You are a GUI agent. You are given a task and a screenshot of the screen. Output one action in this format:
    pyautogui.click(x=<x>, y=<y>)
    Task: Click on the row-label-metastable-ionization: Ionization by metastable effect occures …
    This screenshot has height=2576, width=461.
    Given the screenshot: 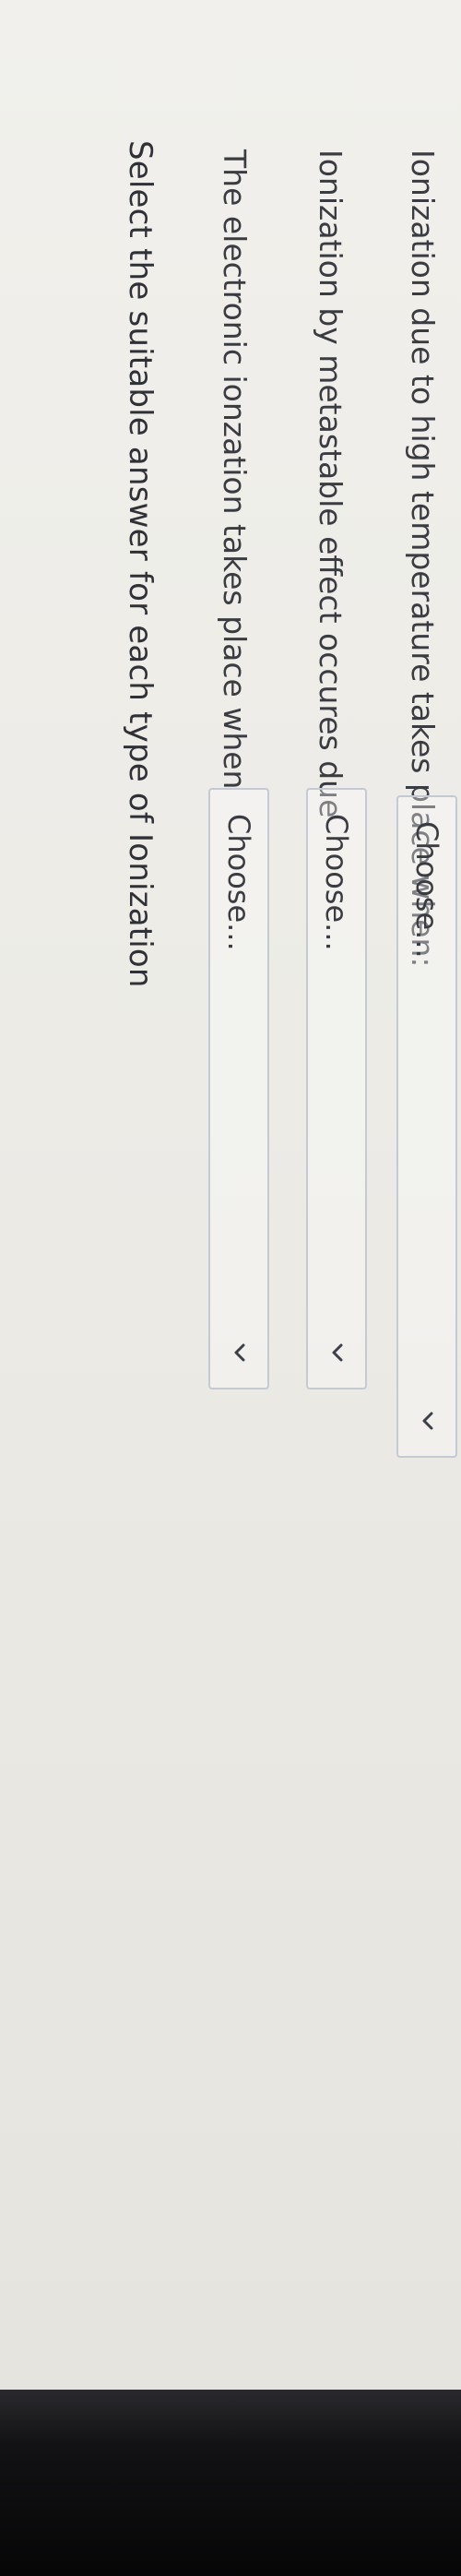 What is the action you would take?
    pyautogui.click(x=331, y=484)
    